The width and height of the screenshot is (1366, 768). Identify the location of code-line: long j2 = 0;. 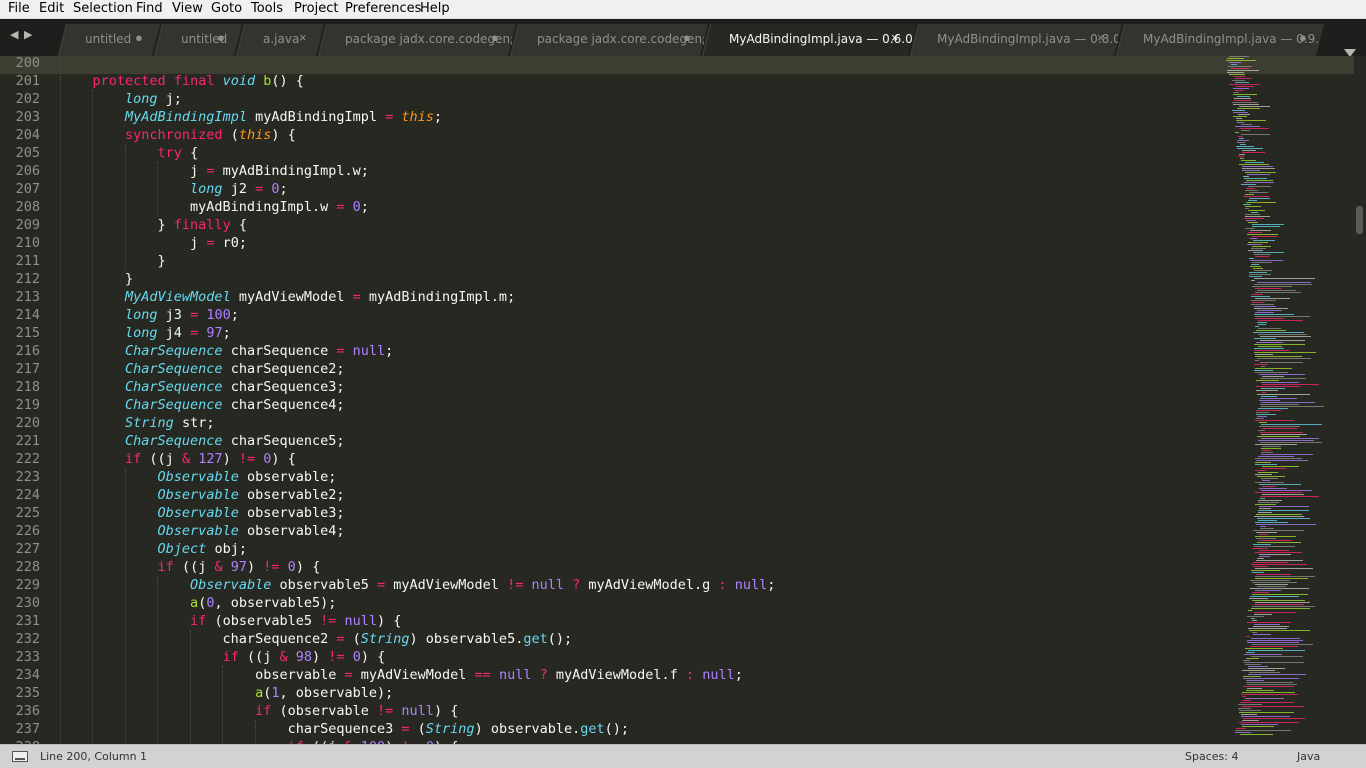
(174, 189).